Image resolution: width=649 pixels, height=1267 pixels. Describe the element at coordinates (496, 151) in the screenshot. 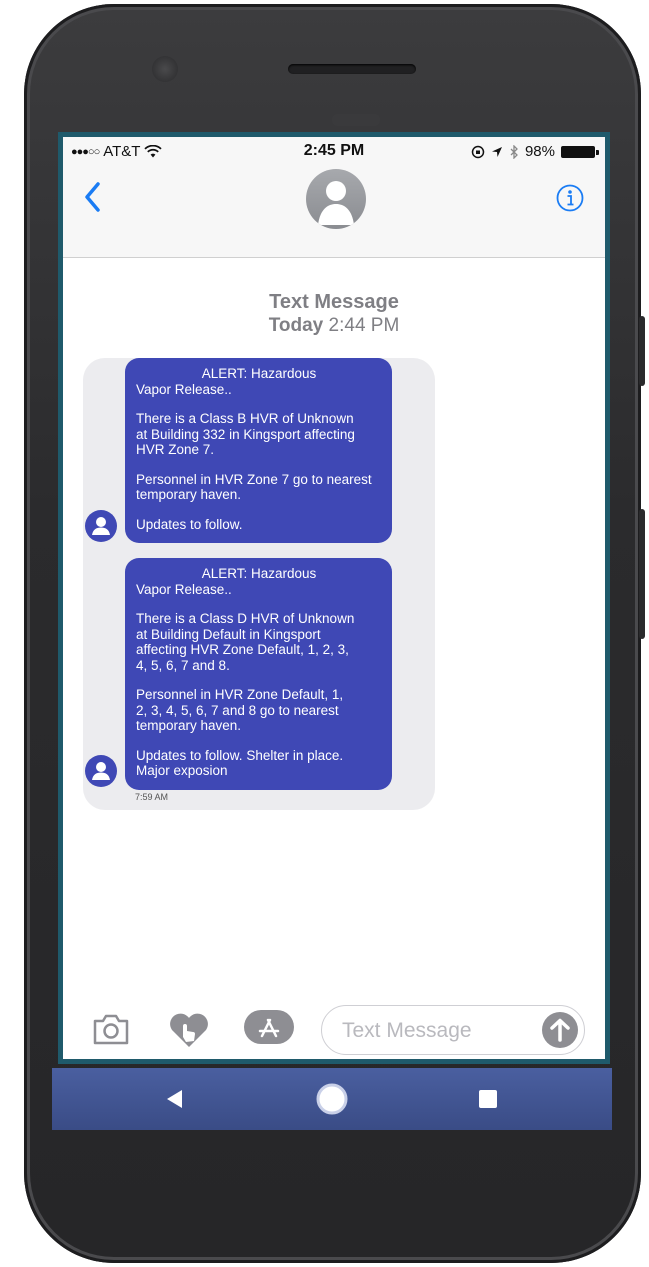

I see `location-arrow-icon` at that location.